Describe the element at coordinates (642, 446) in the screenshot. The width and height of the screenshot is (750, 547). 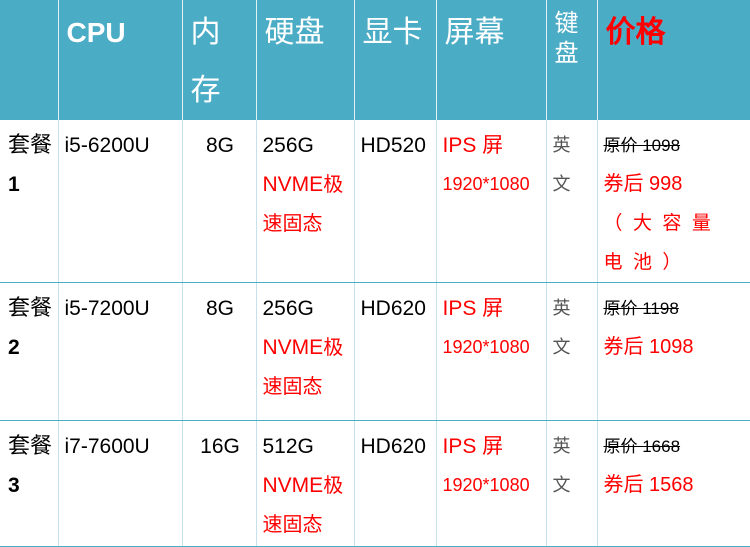
I see `price-original: 原价 1668` at that location.